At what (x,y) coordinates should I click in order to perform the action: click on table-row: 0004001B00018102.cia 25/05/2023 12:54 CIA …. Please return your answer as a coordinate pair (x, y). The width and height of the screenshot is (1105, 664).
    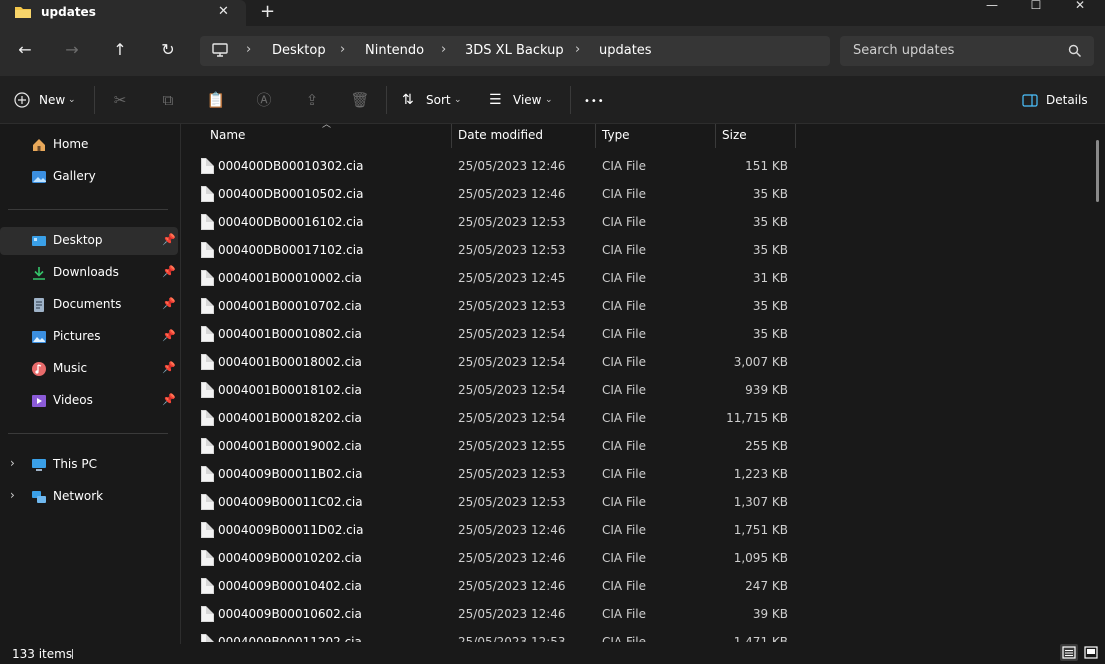
    Looking at the image, I should click on (632, 390).